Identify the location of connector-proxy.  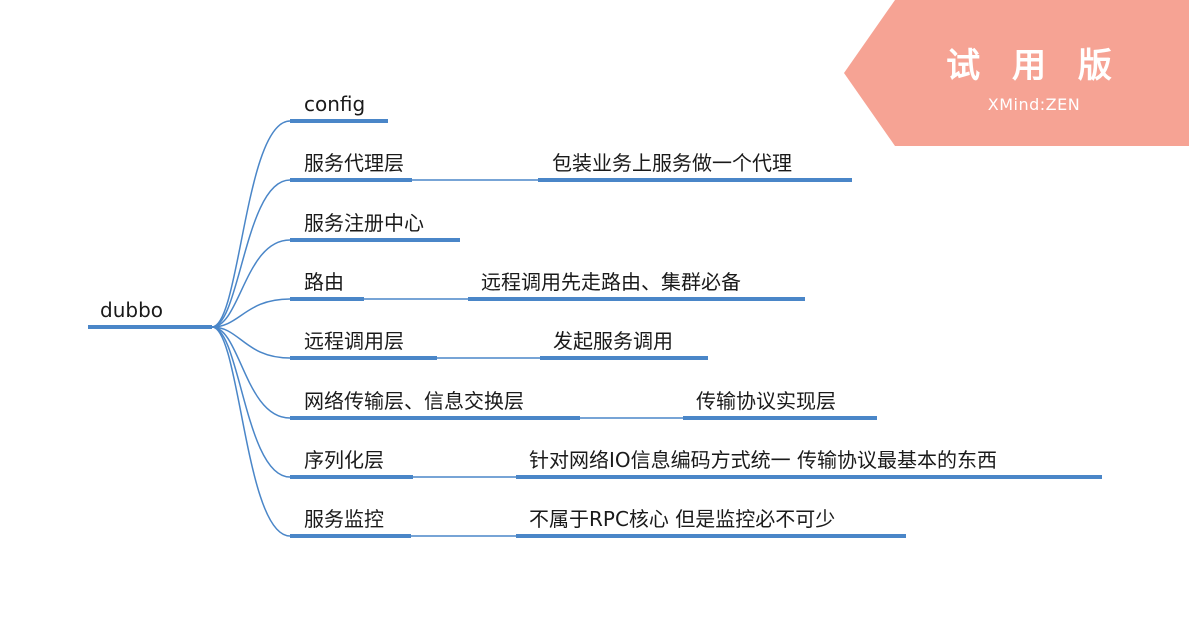
(251, 253).